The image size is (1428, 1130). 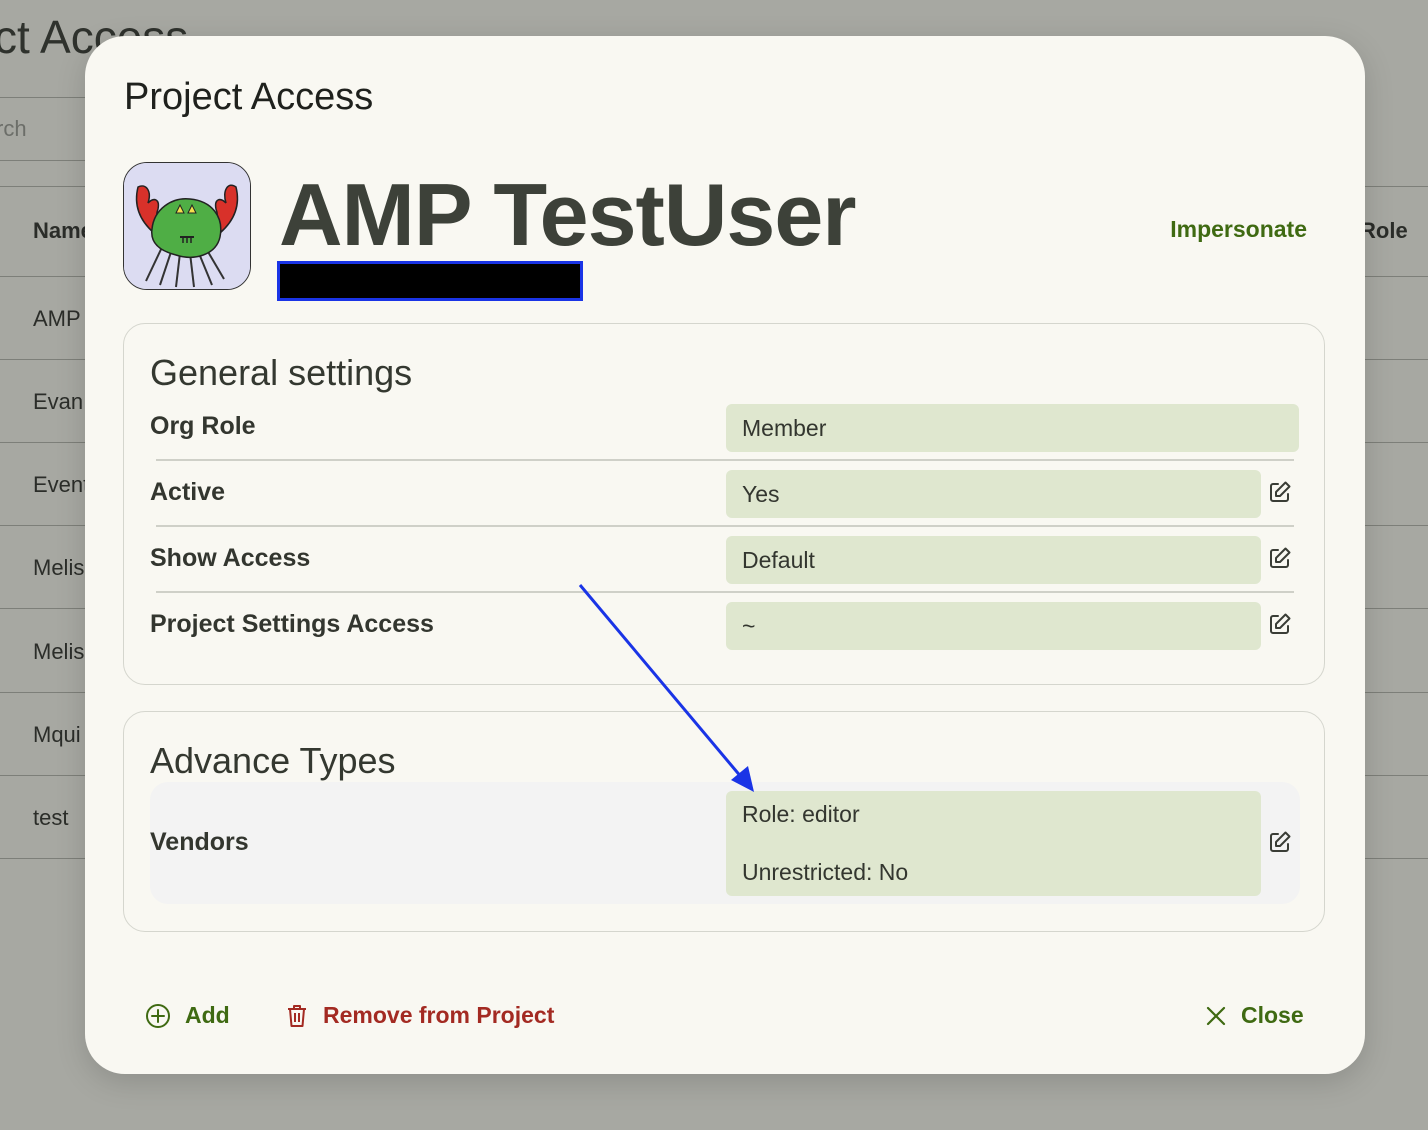 I want to click on add-button: Add, so click(x=187, y=1015).